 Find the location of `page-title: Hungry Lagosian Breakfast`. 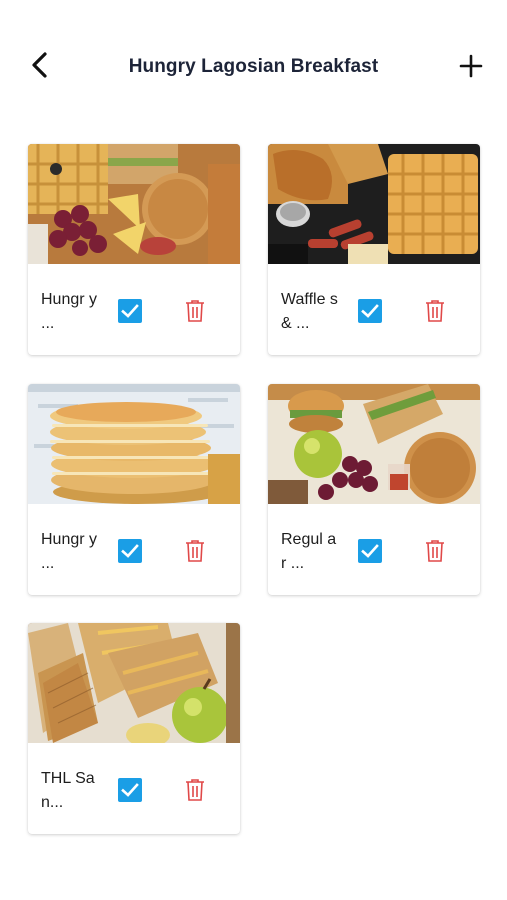

page-title: Hungry Lagosian Breakfast is located at coordinates (253, 66).